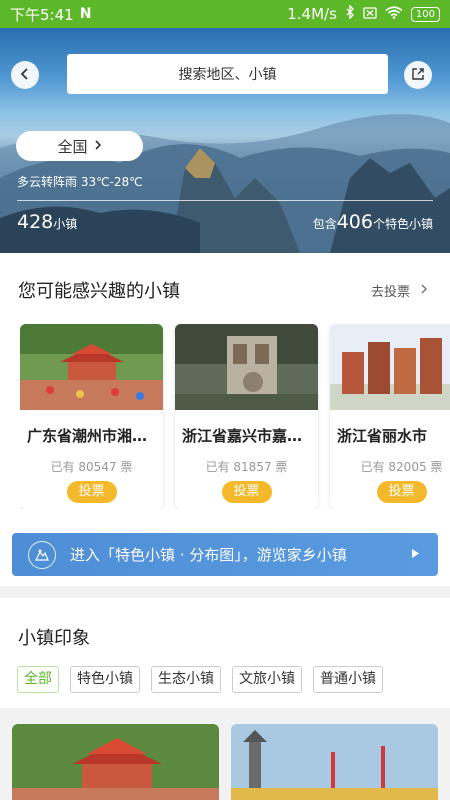 Image resolution: width=450 pixels, height=800 pixels. I want to click on back-icon, so click(25, 75).